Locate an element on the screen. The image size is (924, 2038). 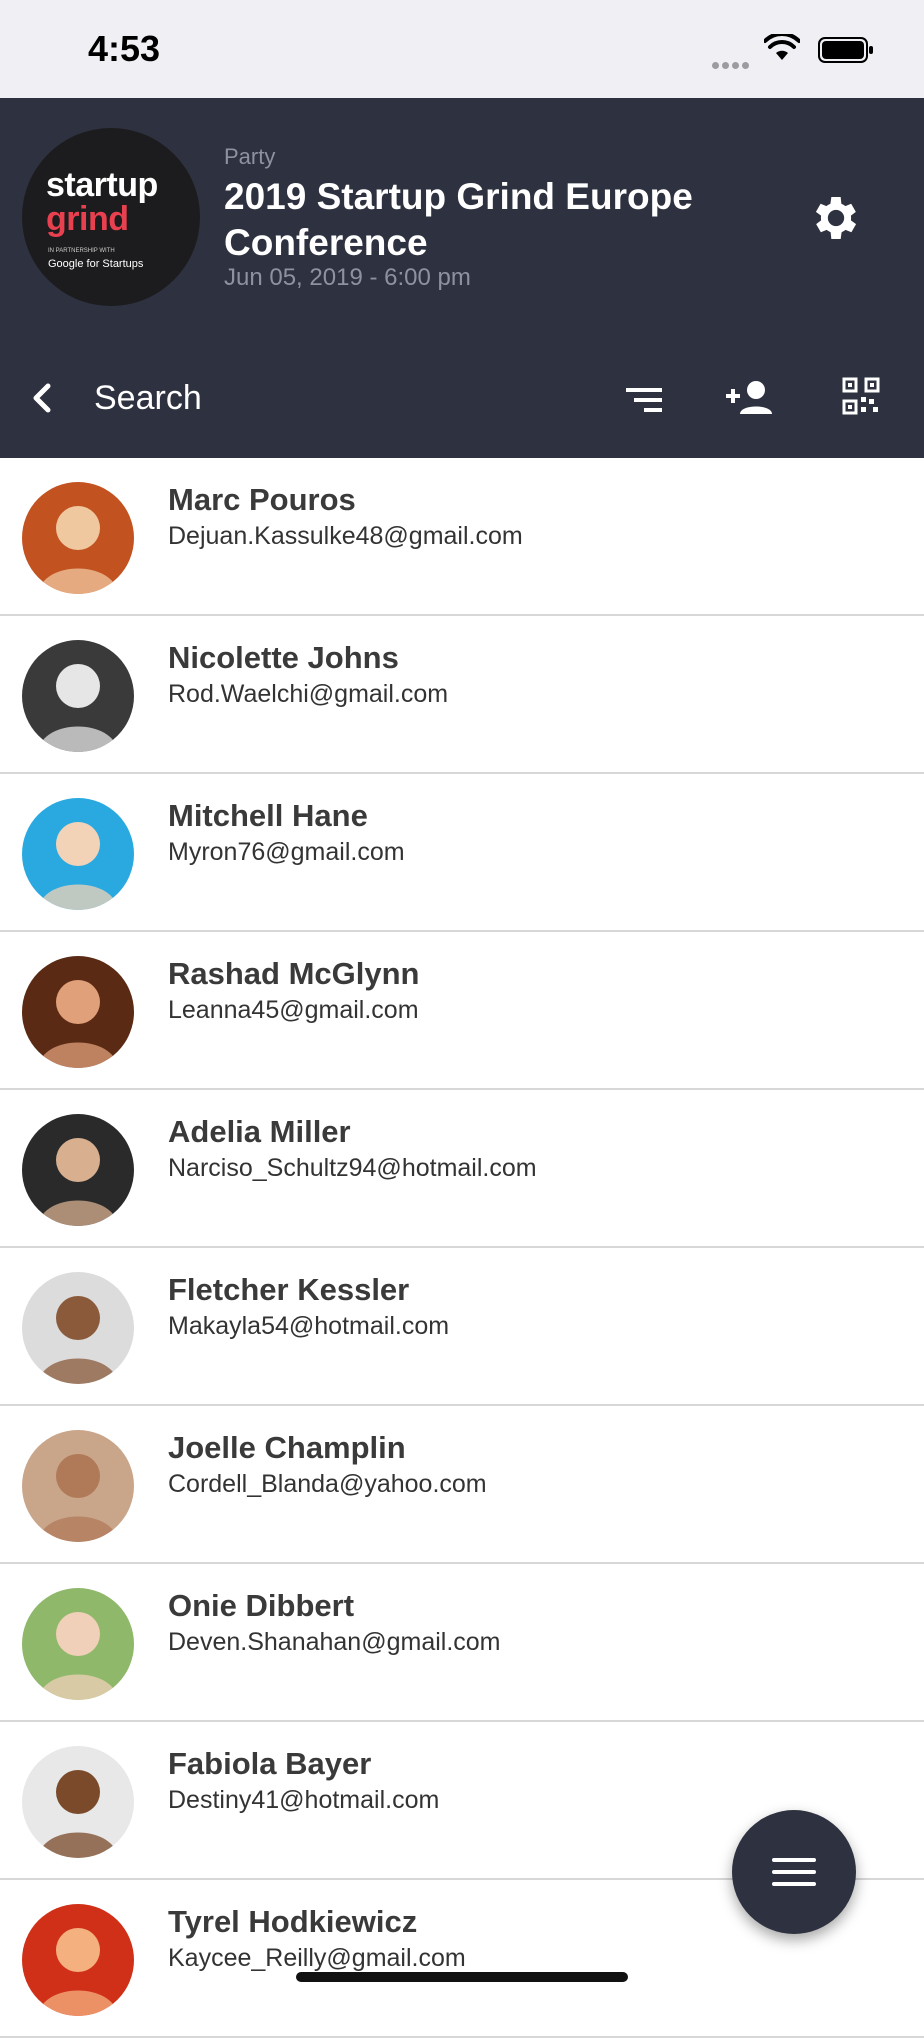
filter-icon is located at coordinates (645, 400).